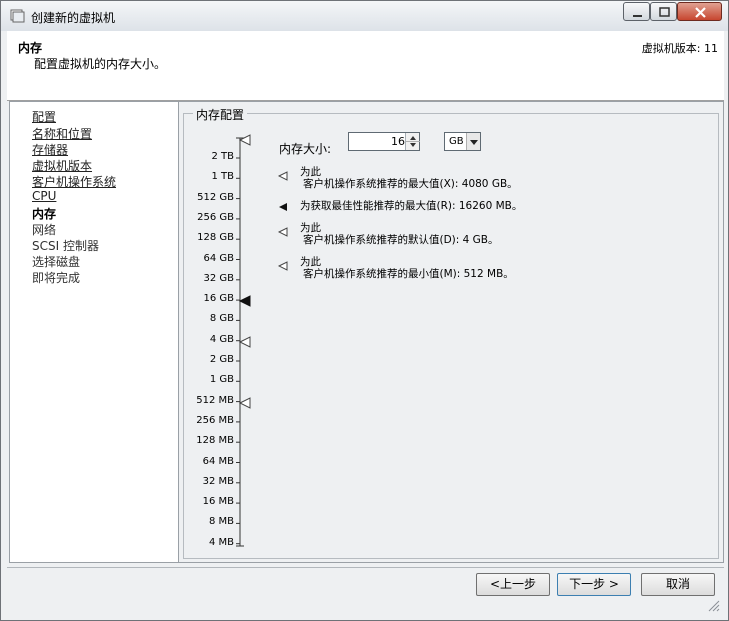  Describe the element at coordinates (365, 66) in the screenshot. I see `page-header: 内存 配置虚拟机的内存大小。 虚拟机版本: 11` at that location.